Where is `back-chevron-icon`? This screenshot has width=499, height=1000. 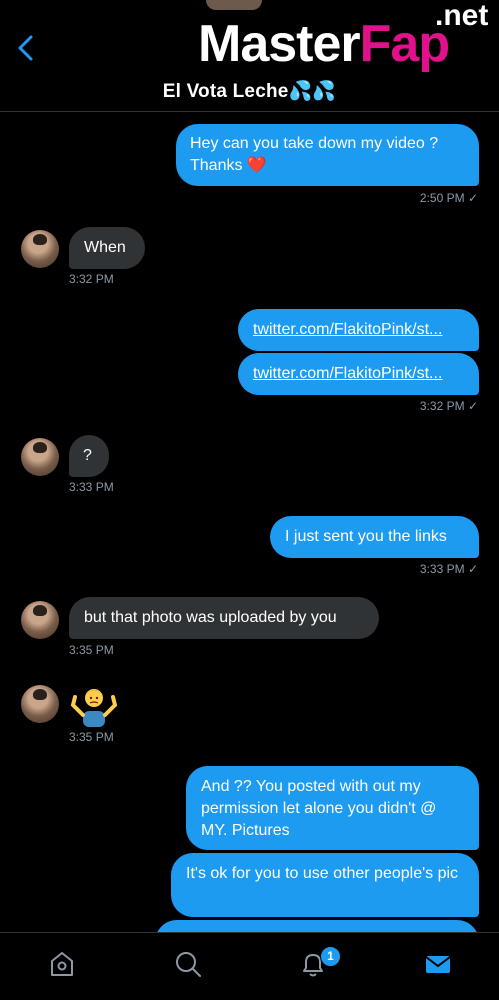 back-chevron-icon is located at coordinates (26, 48).